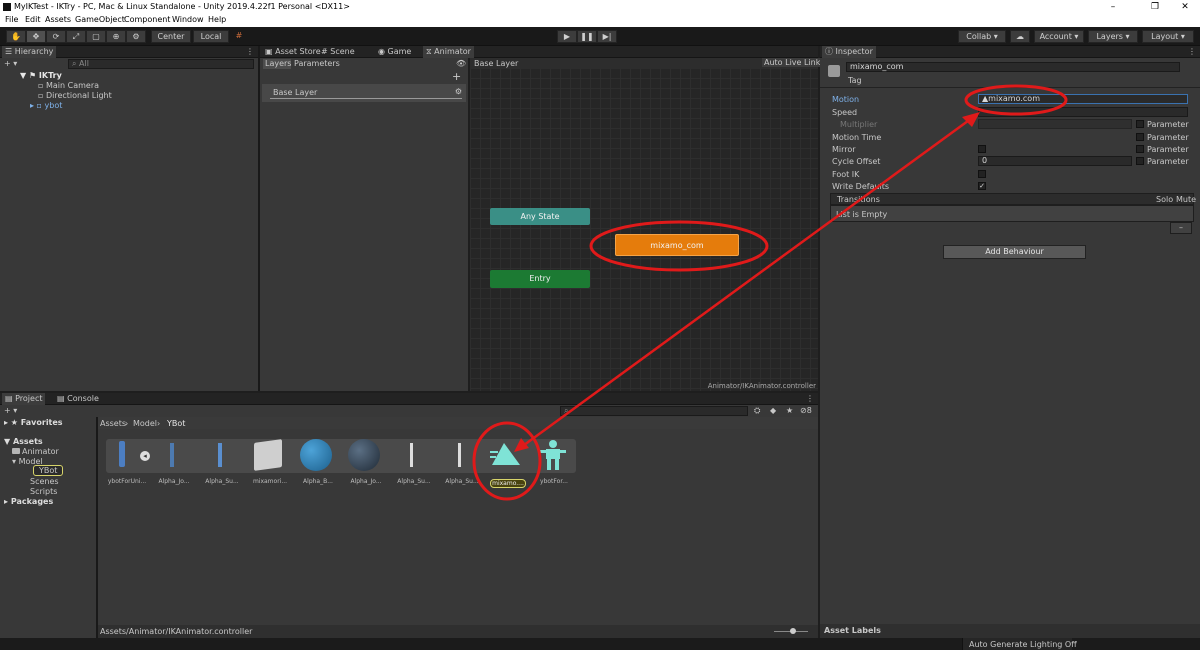 The height and width of the screenshot is (650, 1200). I want to click on multiplier-parameter-checkbox, so click(1140, 124).